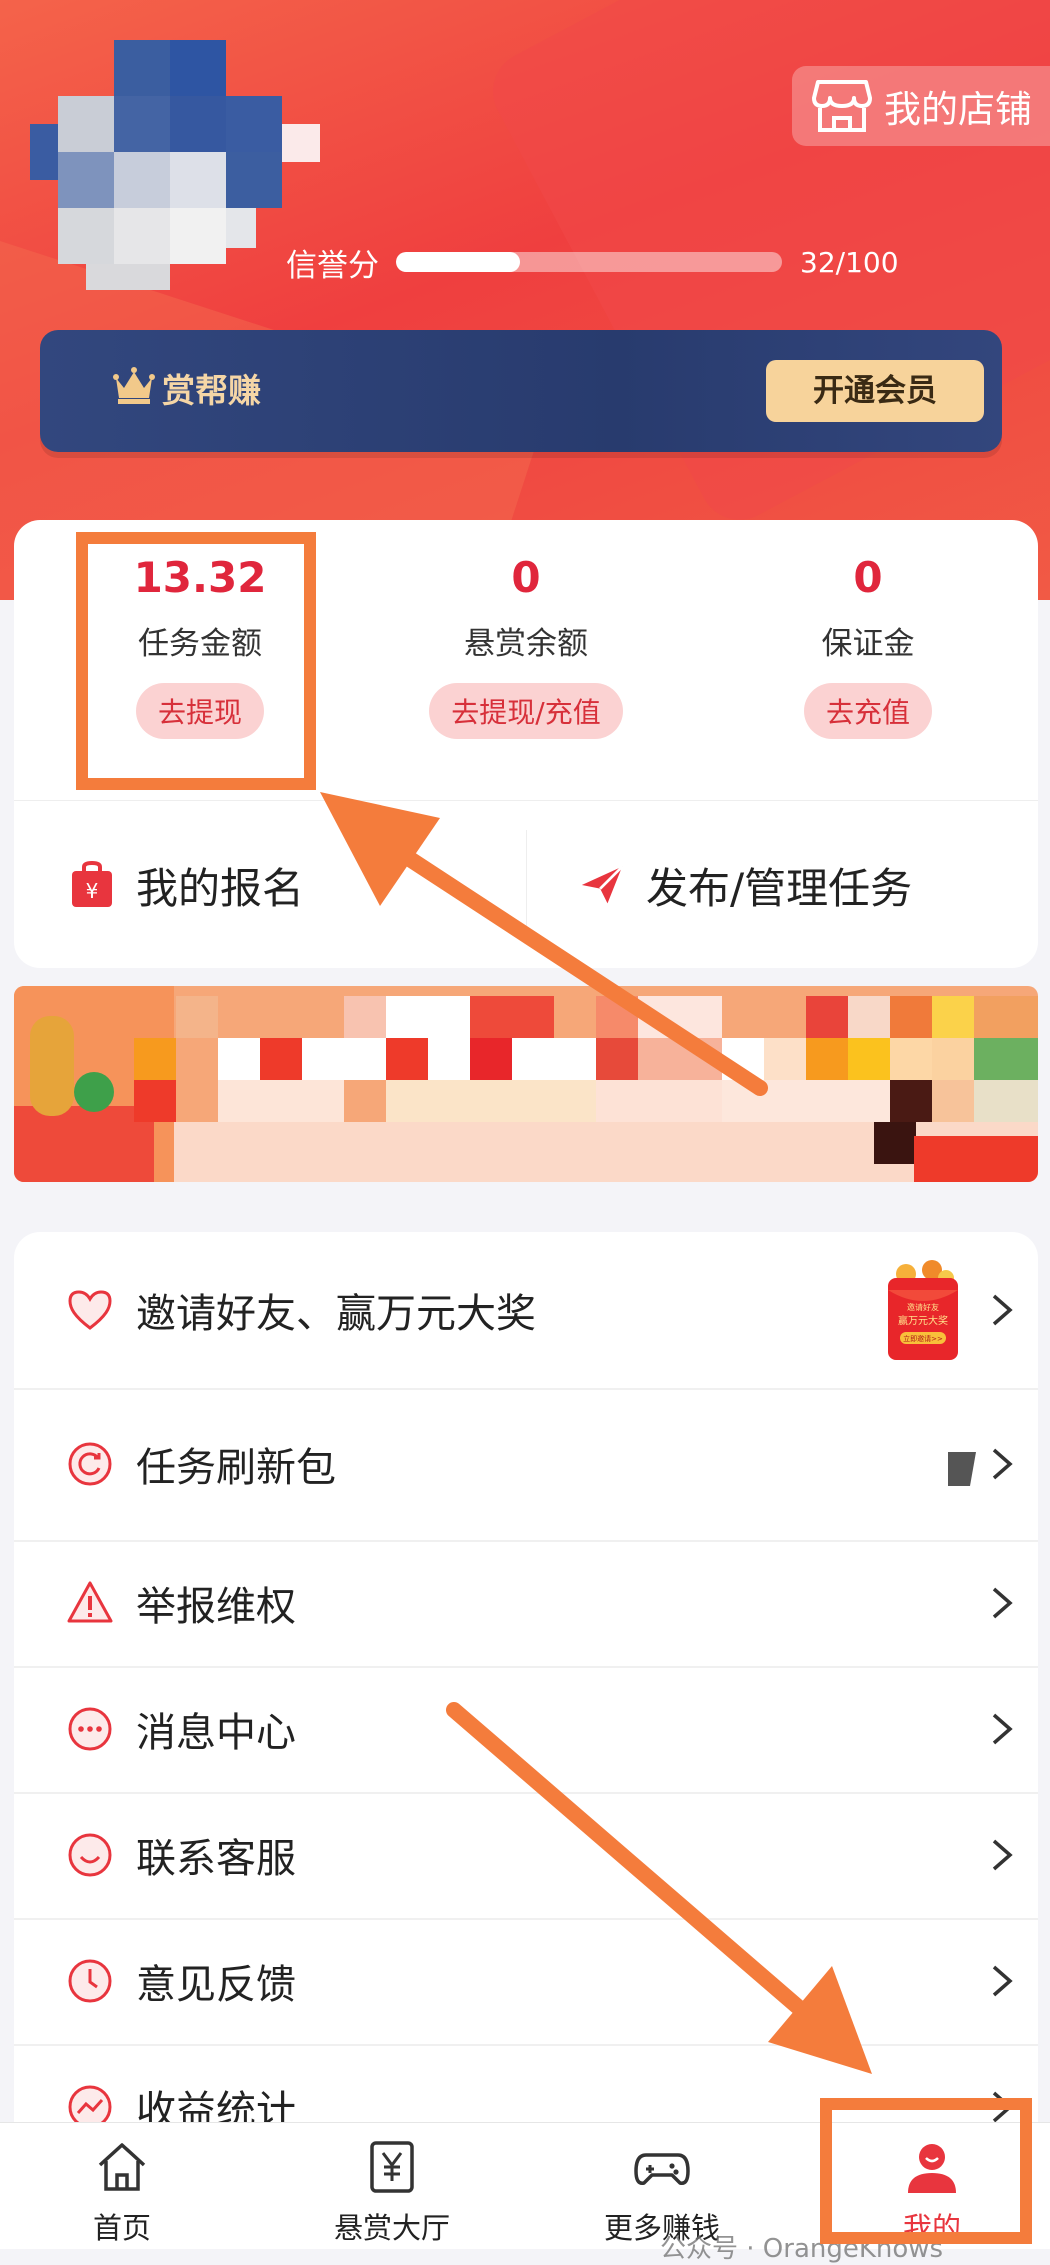  What do you see at coordinates (962, 1469) in the screenshot?
I see `badge-icon` at bounding box center [962, 1469].